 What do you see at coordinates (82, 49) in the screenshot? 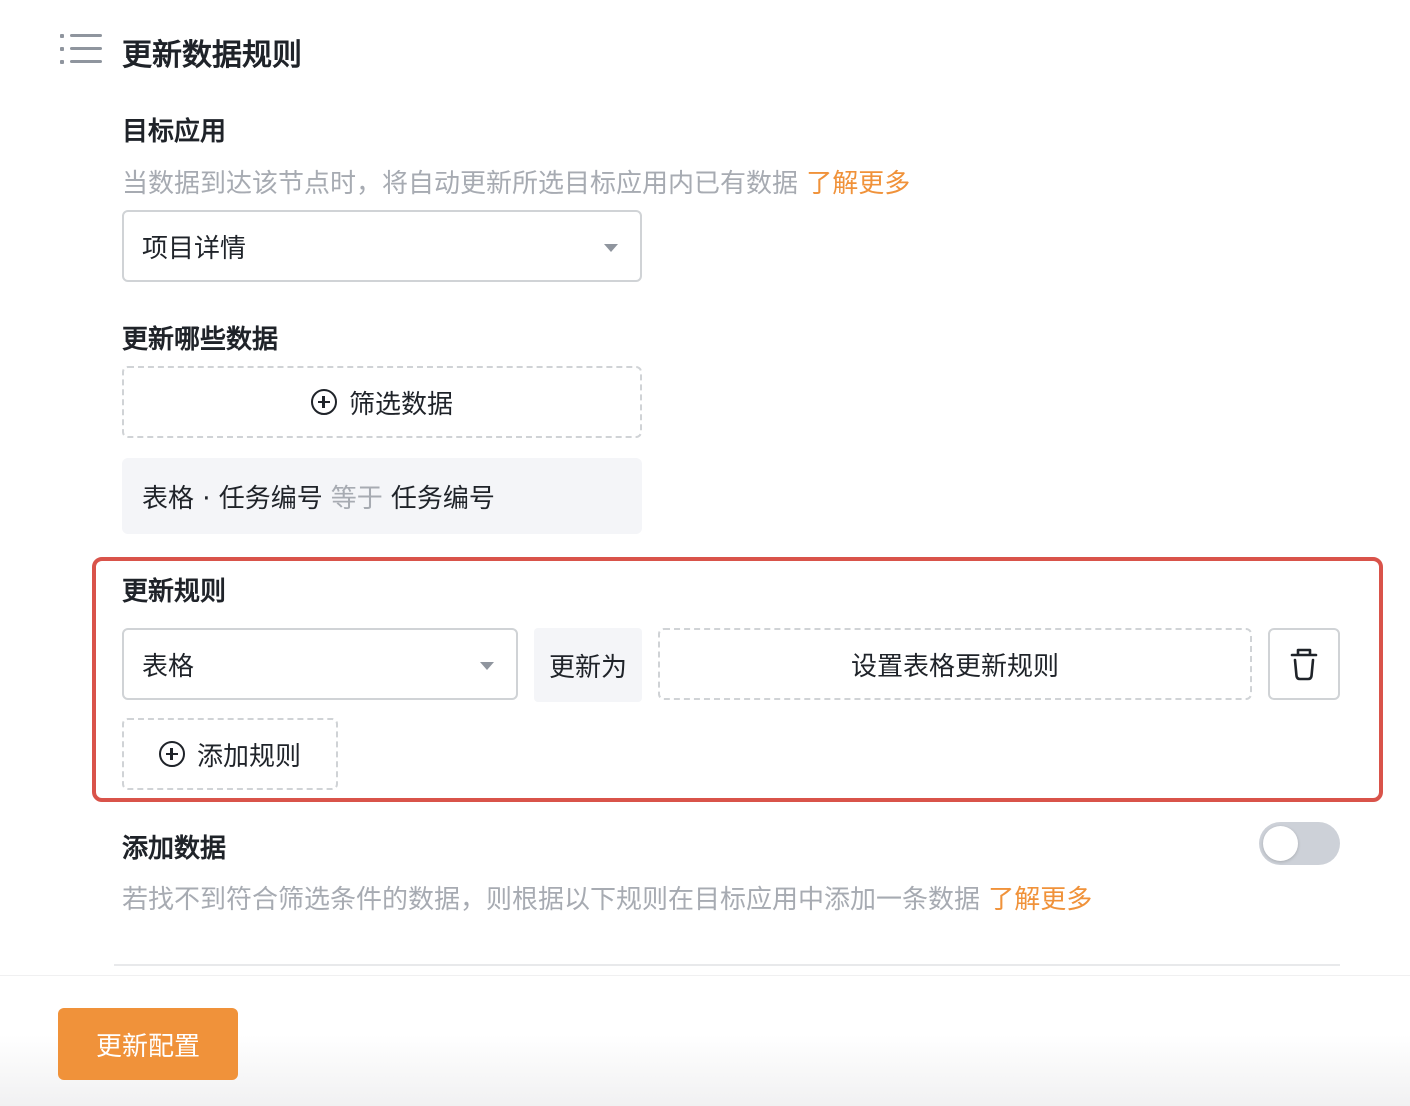
I see `list-icon` at bounding box center [82, 49].